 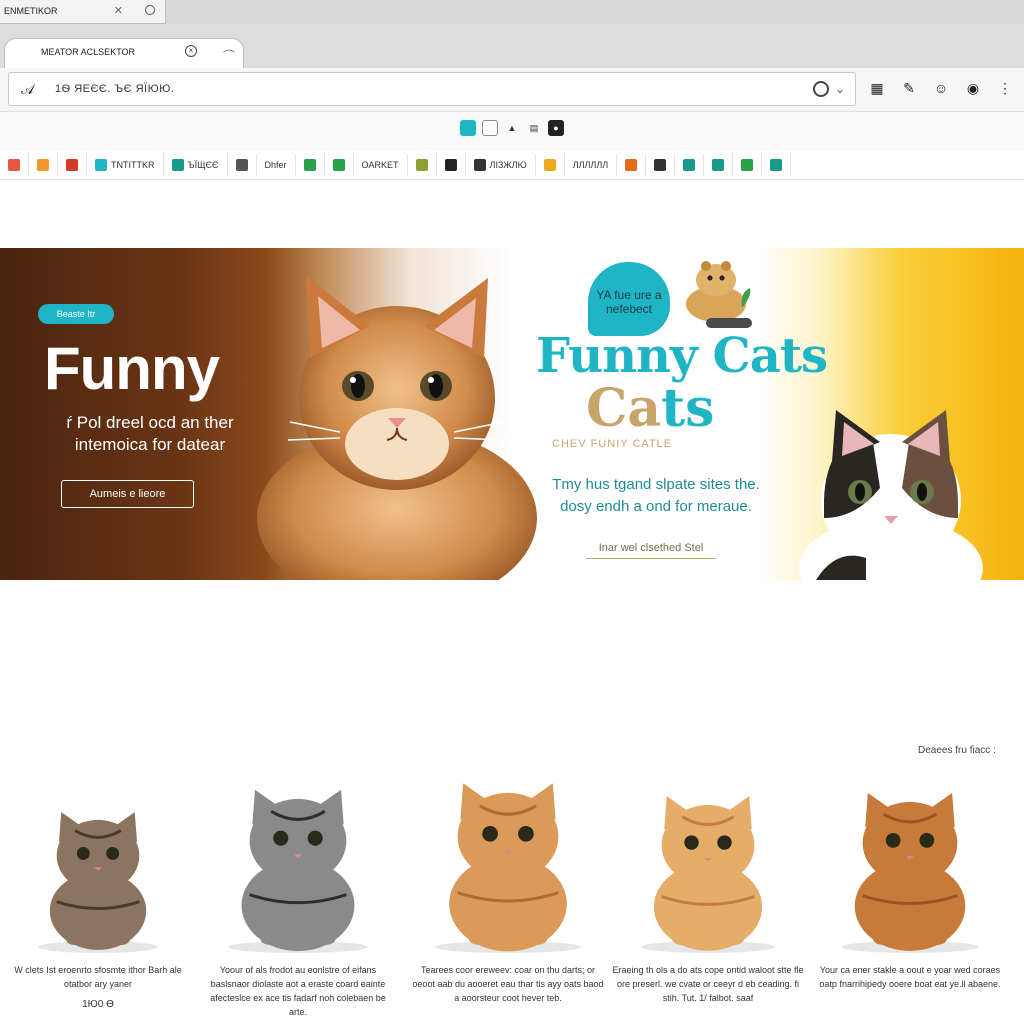 What do you see at coordinates (512, 46) in the screenshot?
I see `tab-strip: MEATOR ACLSEKTOR × ⌒` at bounding box center [512, 46].